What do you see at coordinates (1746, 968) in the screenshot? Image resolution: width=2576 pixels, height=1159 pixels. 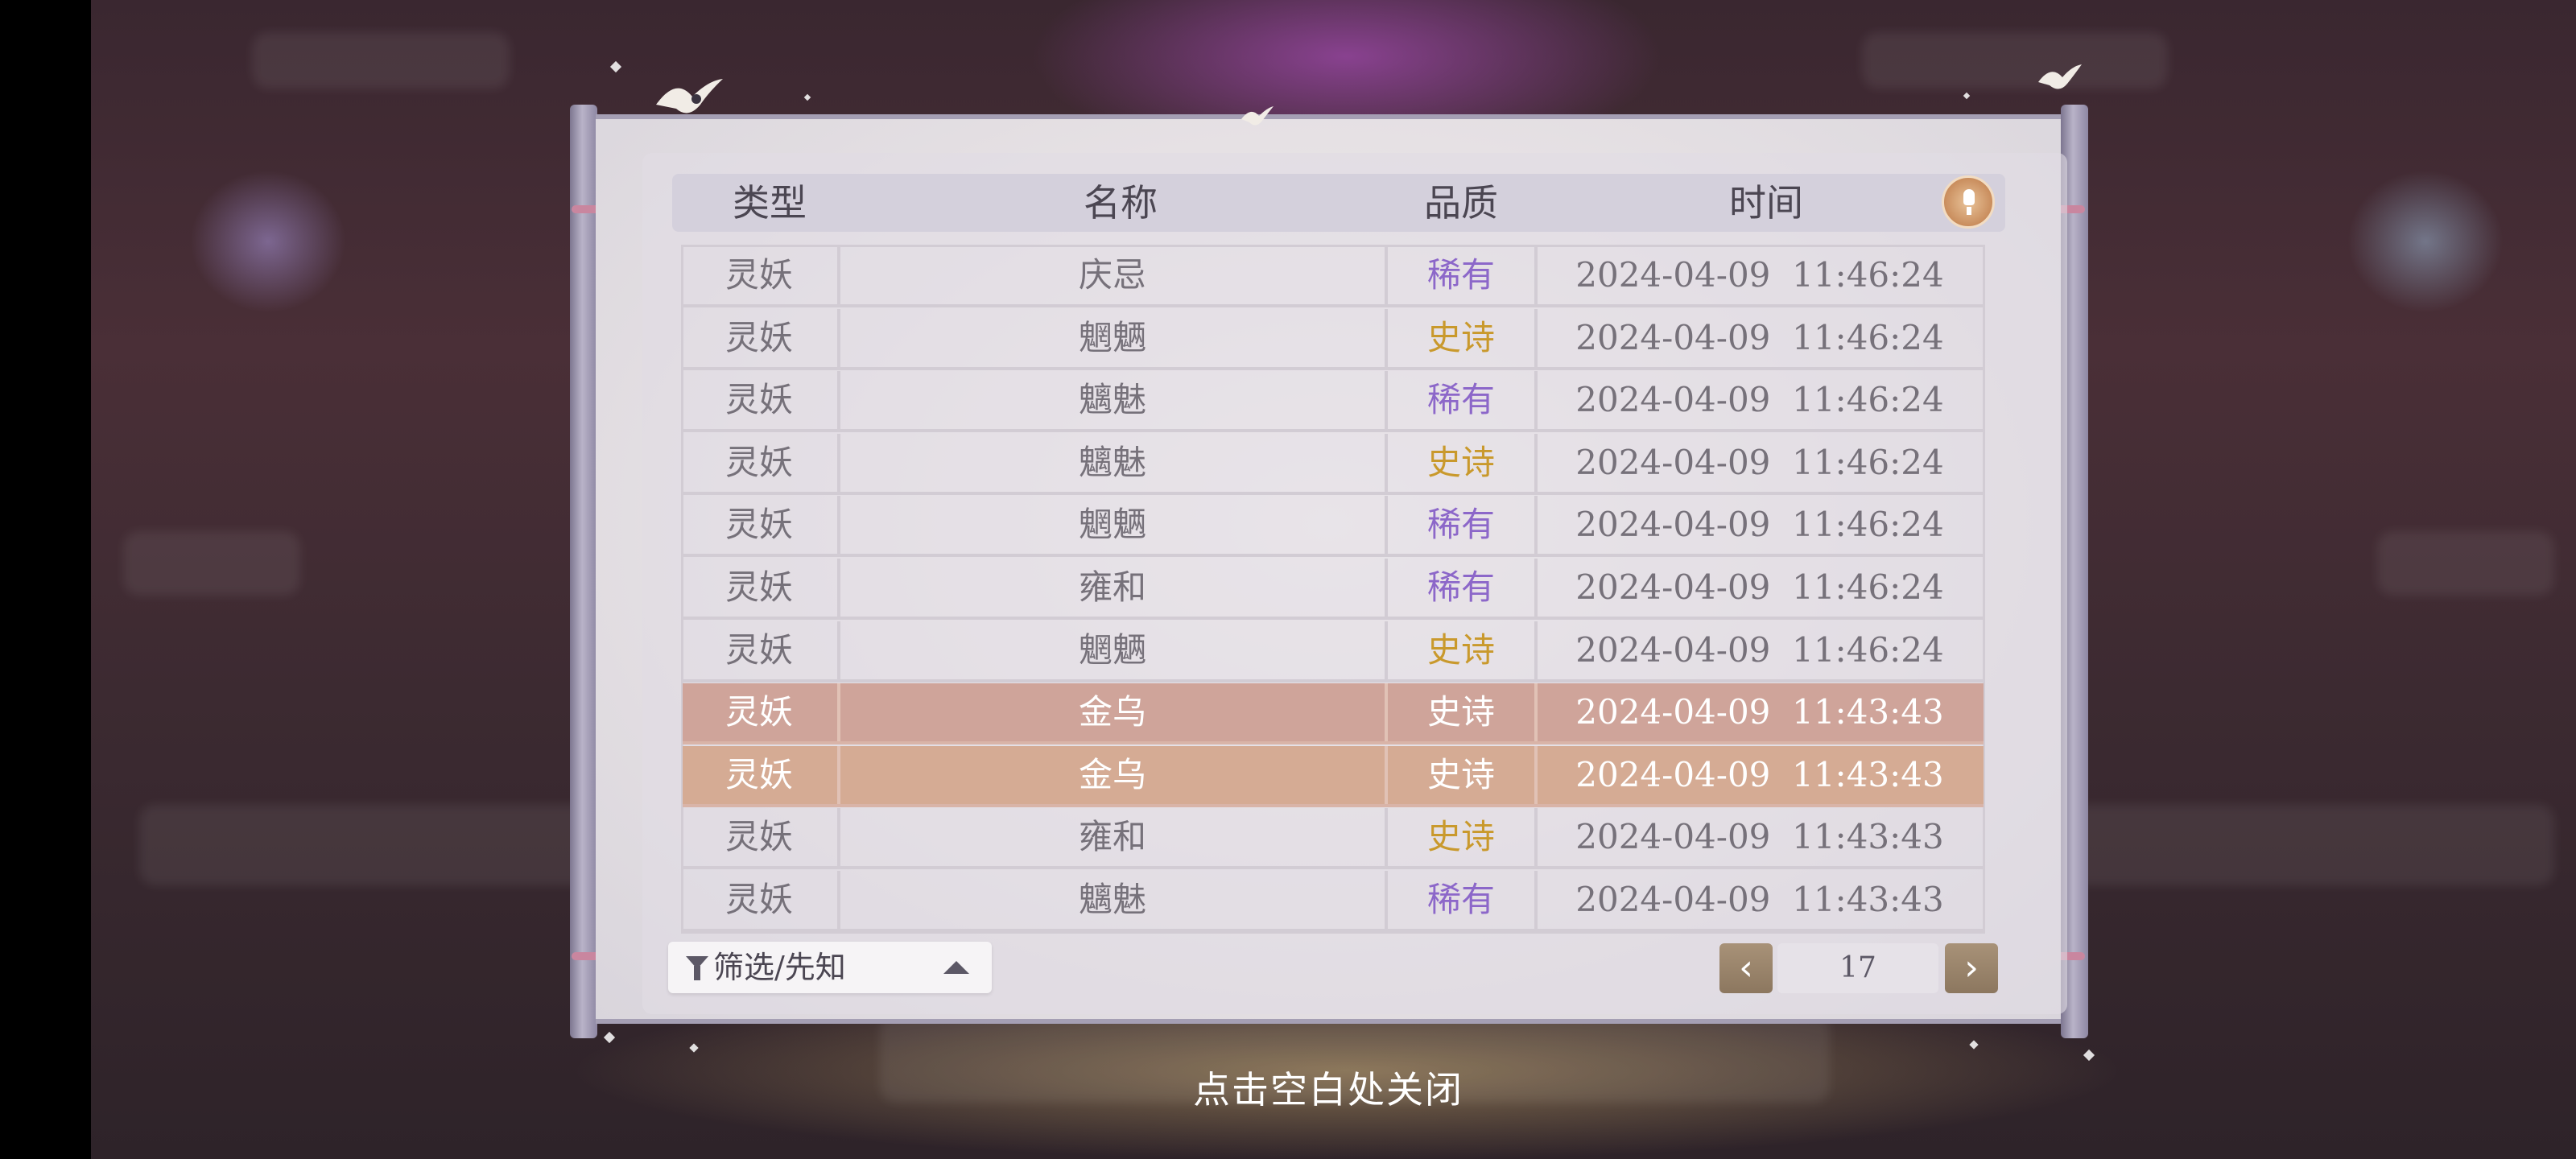 I see `prev-page-button: ‹` at bounding box center [1746, 968].